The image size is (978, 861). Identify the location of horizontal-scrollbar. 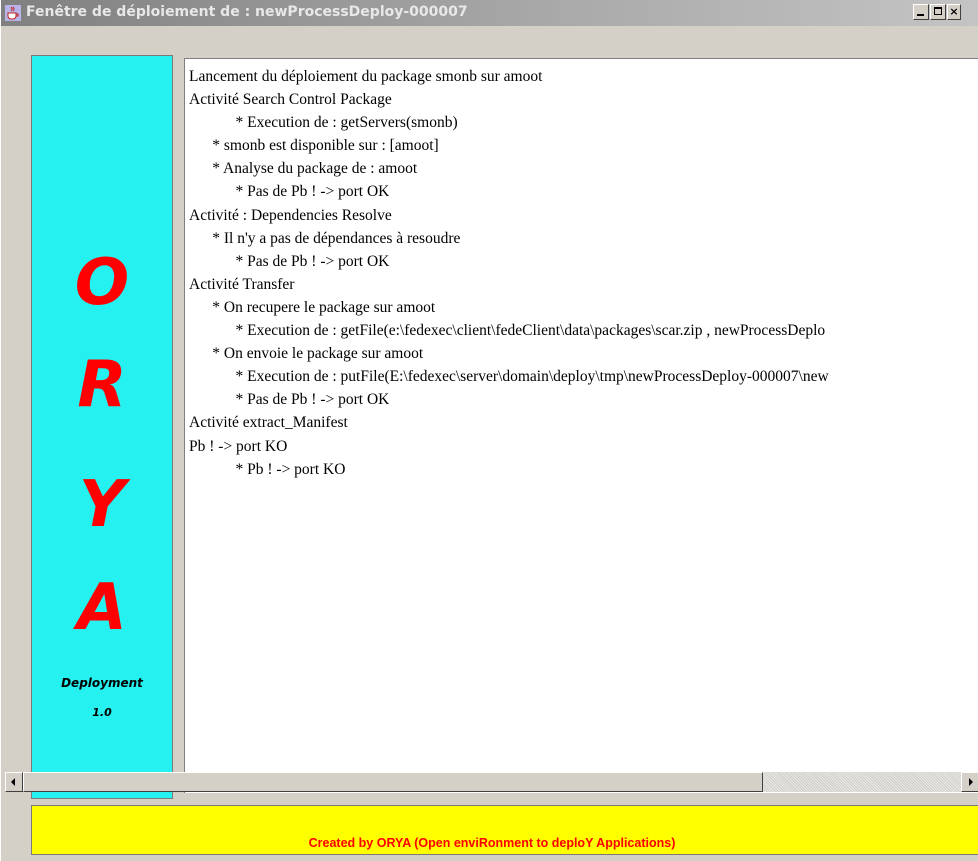
(491, 782).